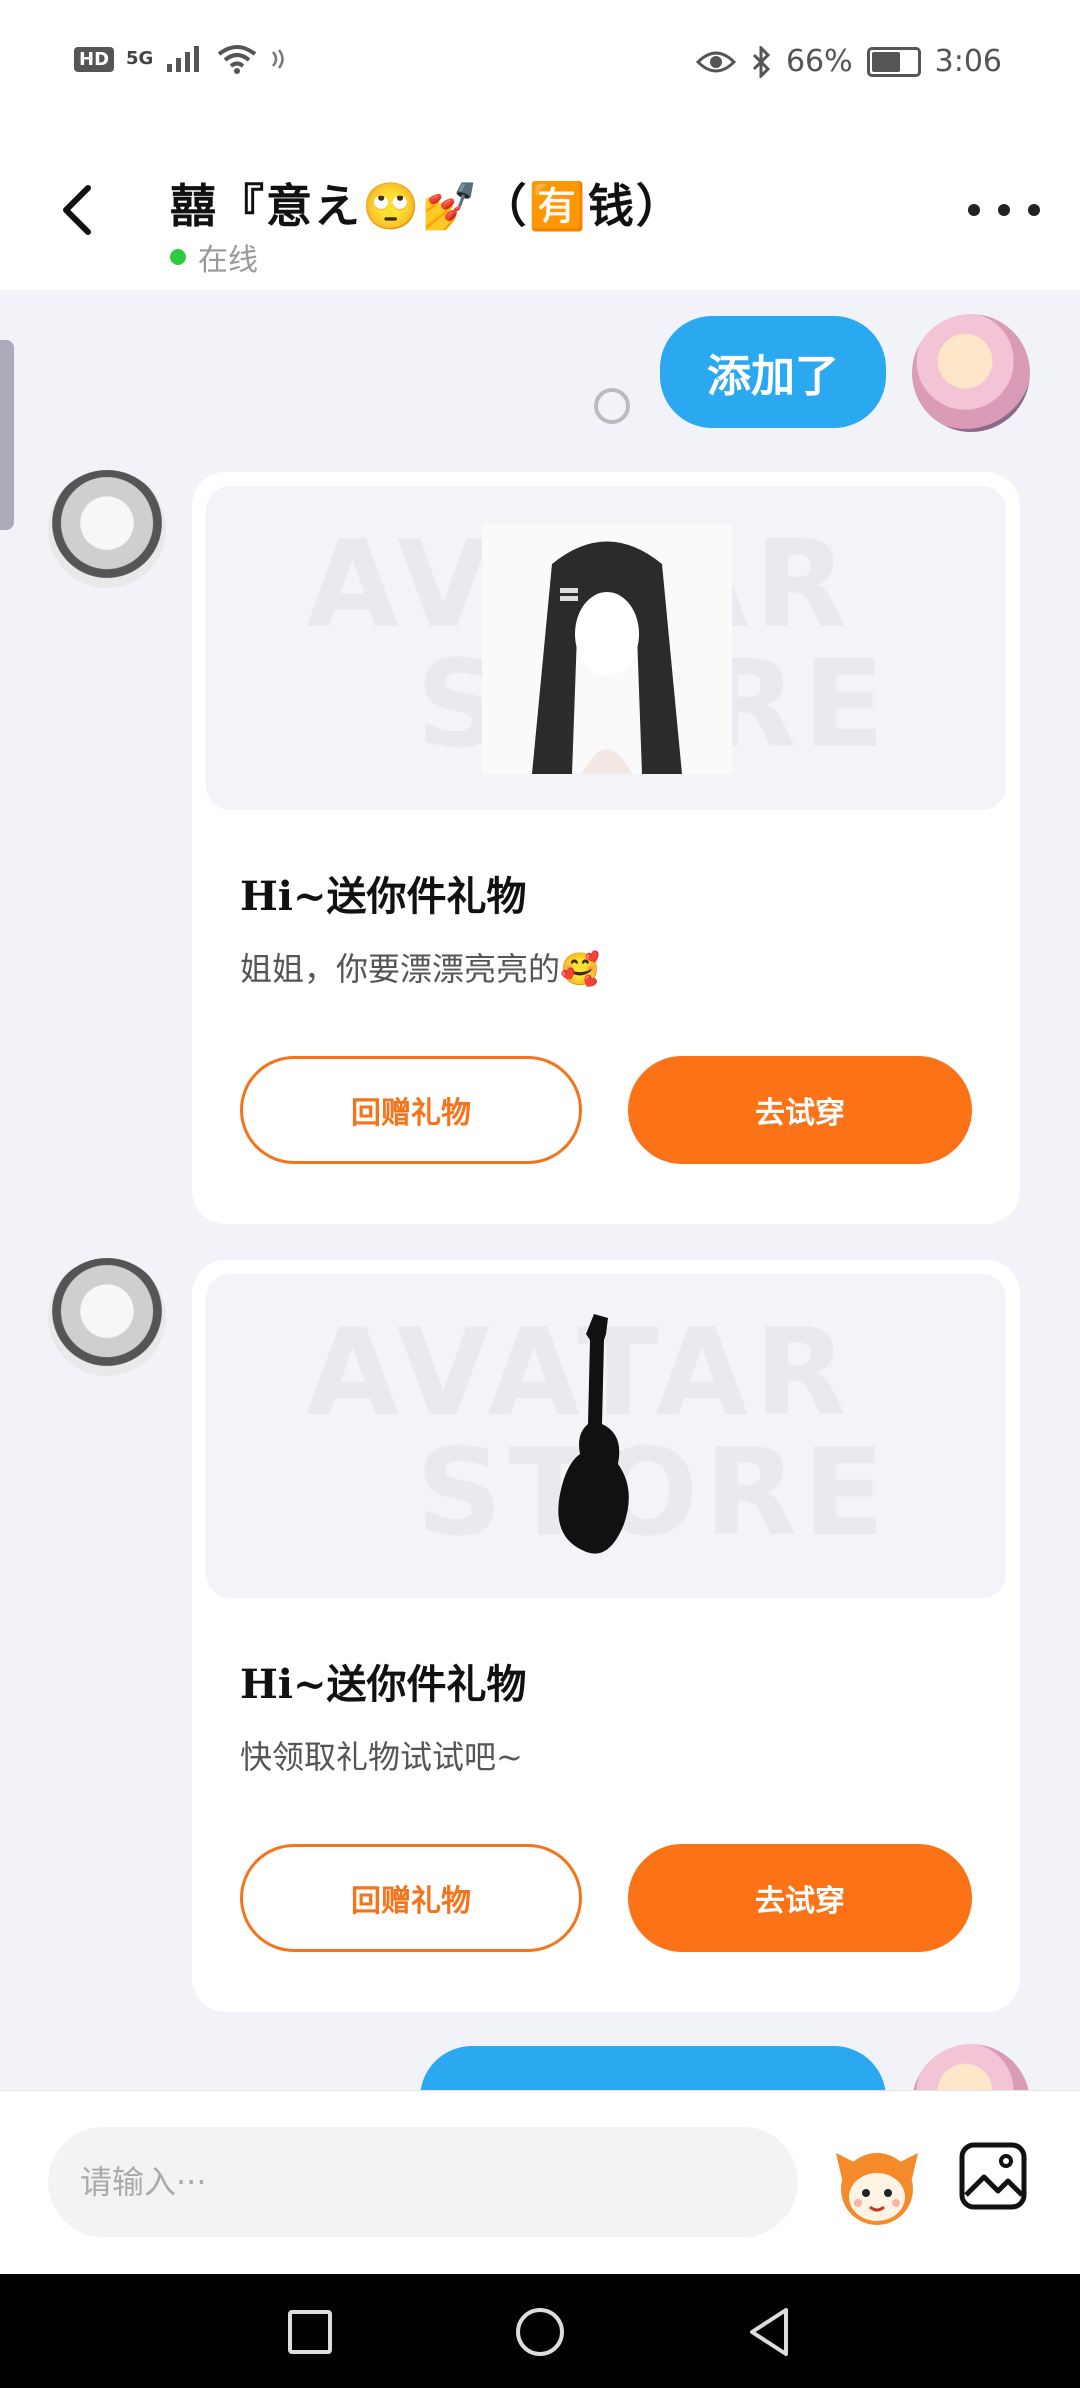 The image size is (1080, 2388). I want to click on chat-header: 囍『意え🙄💅（🈶钱） 在线, so click(540, 210).